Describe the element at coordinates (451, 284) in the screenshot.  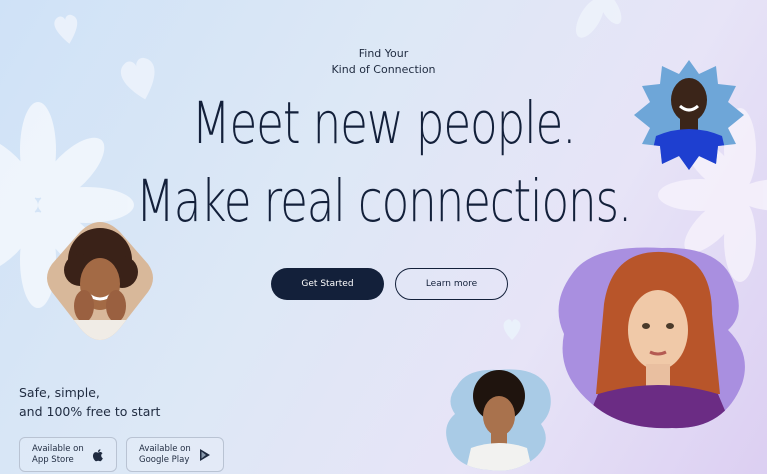
I see `learn-more-button: Learn more` at that location.